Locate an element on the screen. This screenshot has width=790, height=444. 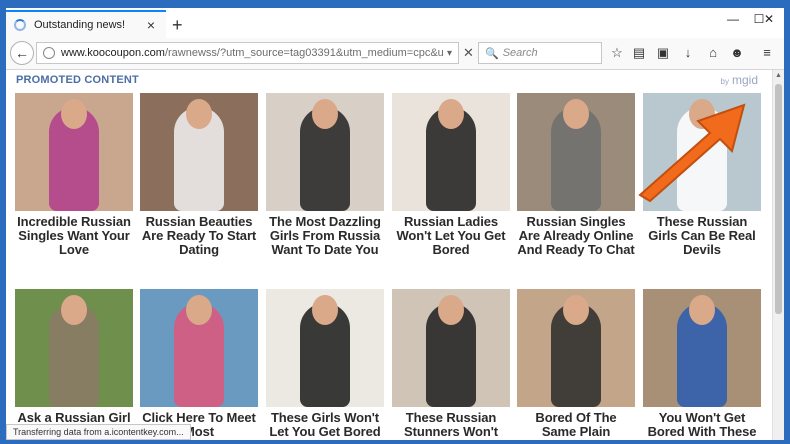
download-icon: ↓ is located at coordinates (688, 52).